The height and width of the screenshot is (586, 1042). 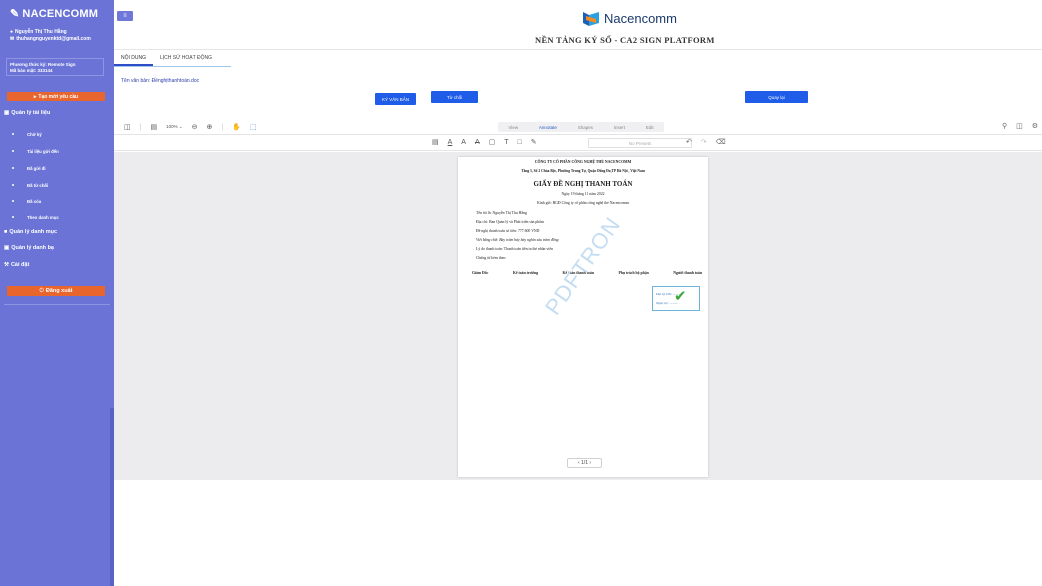 What do you see at coordinates (721, 142) in the screenshot?
I see `eraser-icon: ⌫` at bounding box center [721, 142].